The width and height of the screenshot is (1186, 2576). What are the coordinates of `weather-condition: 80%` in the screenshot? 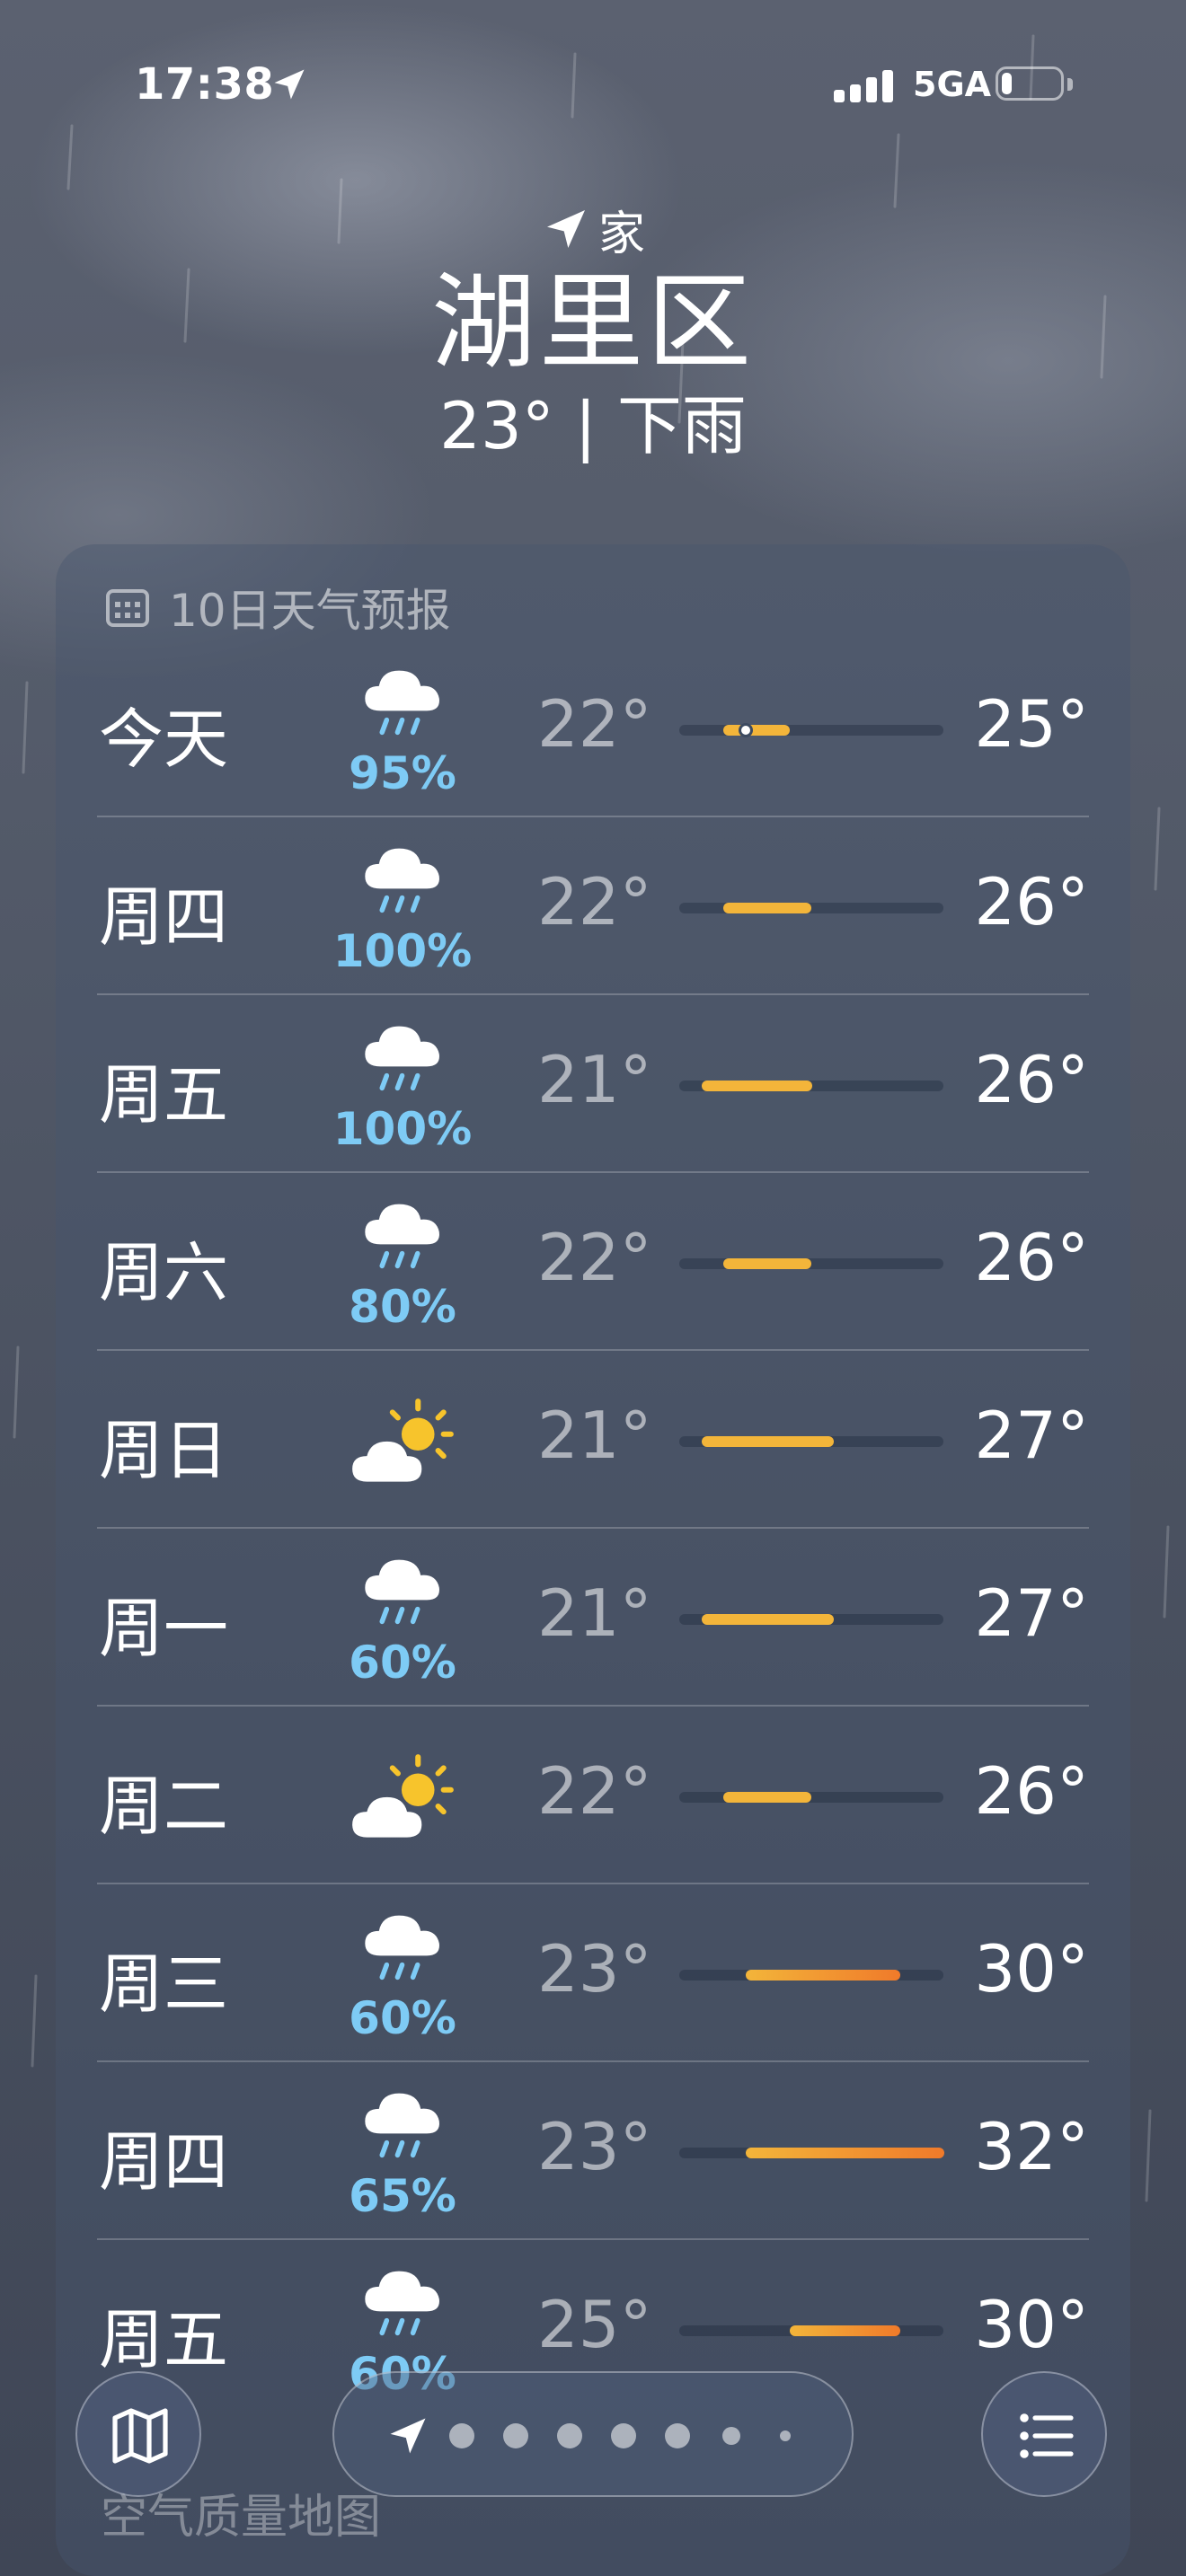 It's located at (395, 1259).